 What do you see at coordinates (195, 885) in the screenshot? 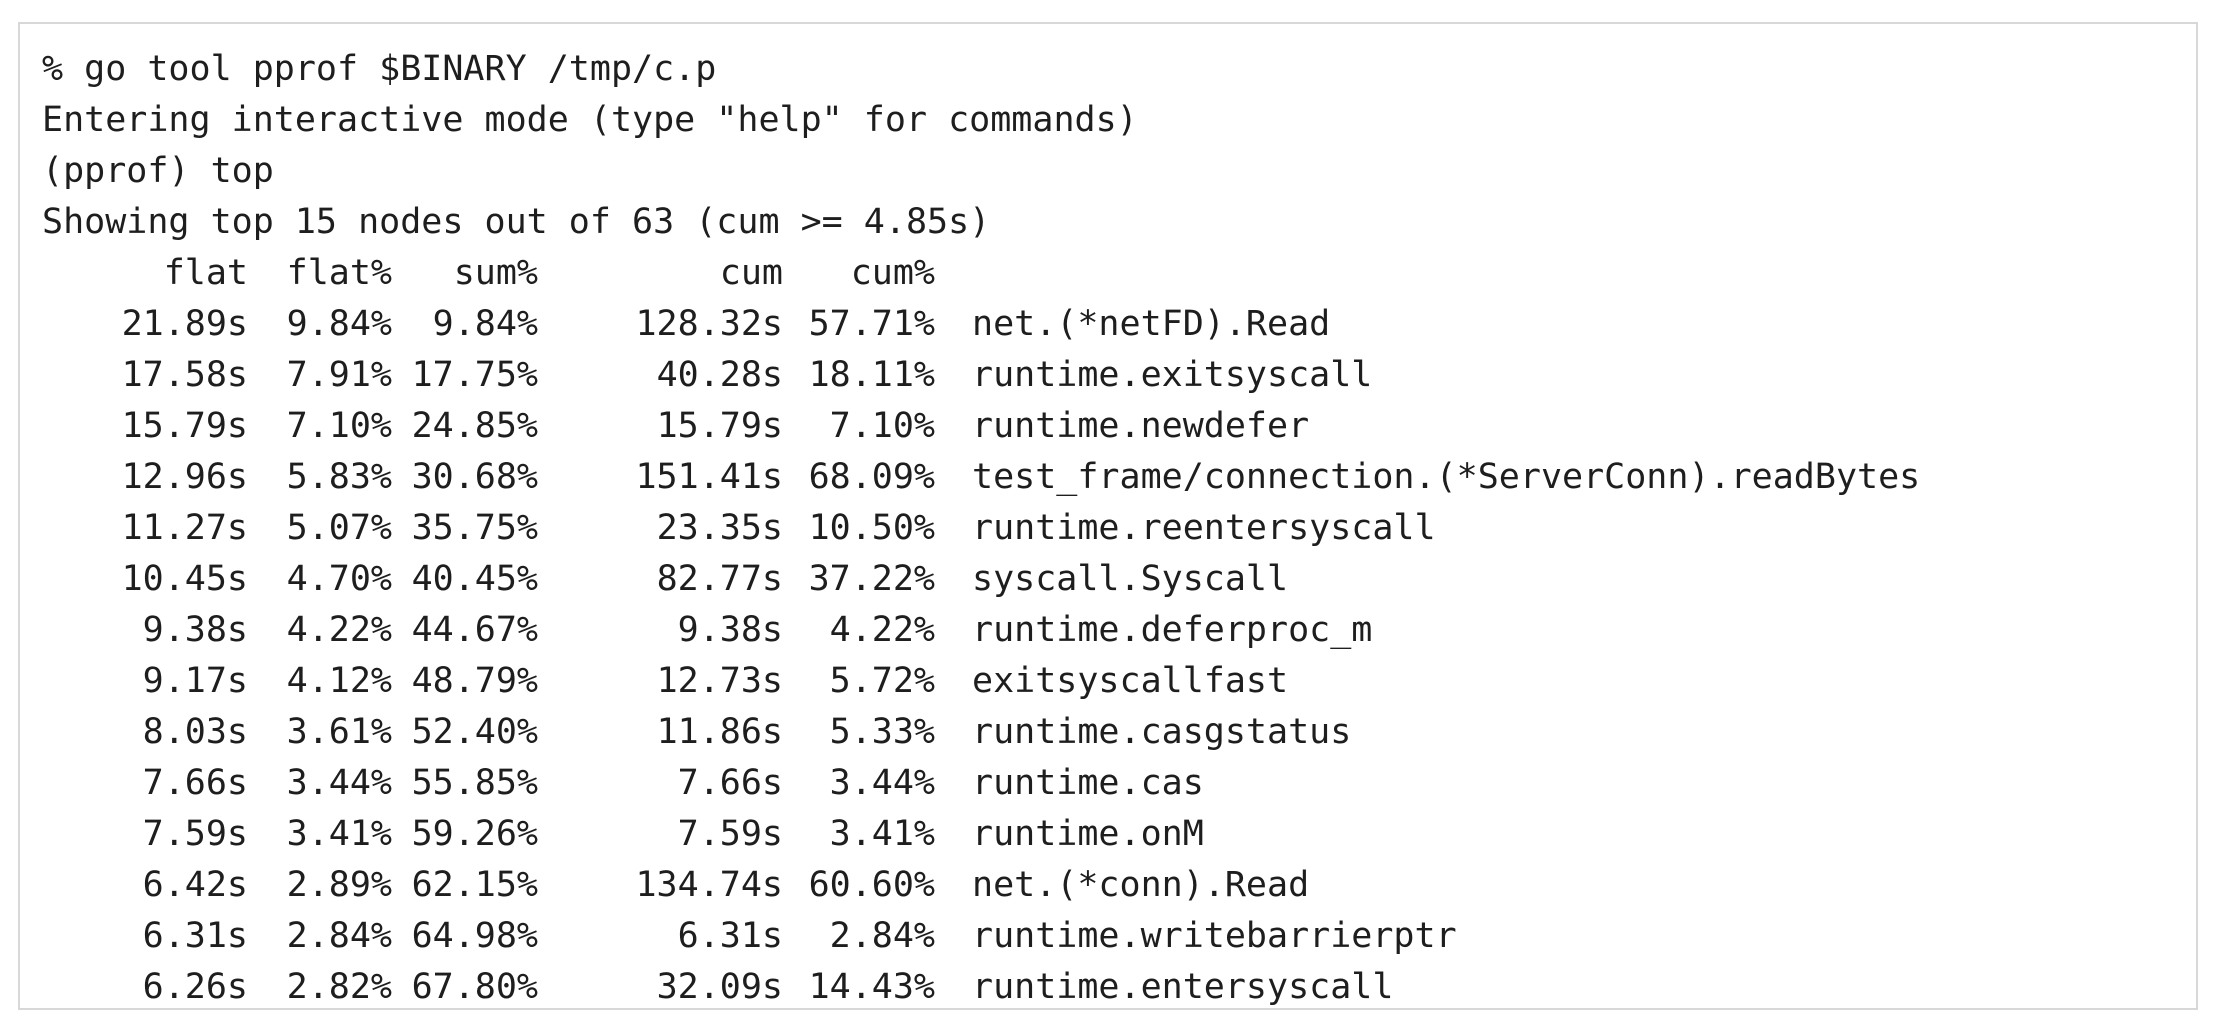
I see `row-flat: 6.42s` at bounding box center [195, 885].